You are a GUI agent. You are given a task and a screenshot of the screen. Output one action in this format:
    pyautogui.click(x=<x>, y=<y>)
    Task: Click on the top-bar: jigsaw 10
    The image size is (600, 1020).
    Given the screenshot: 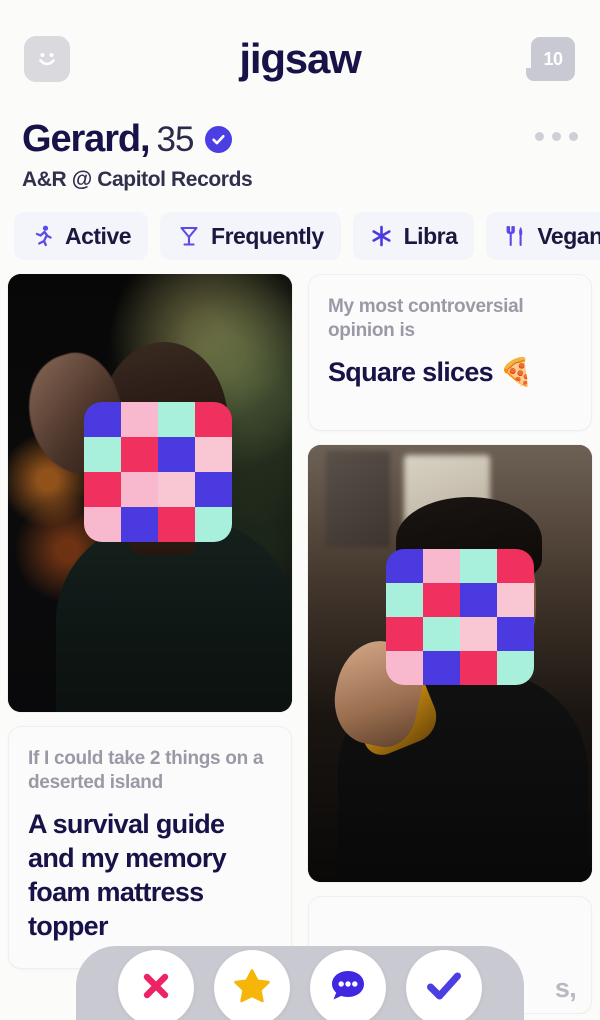 What is the action you would take?
    pyautogui.click(x=300, y=59)
    